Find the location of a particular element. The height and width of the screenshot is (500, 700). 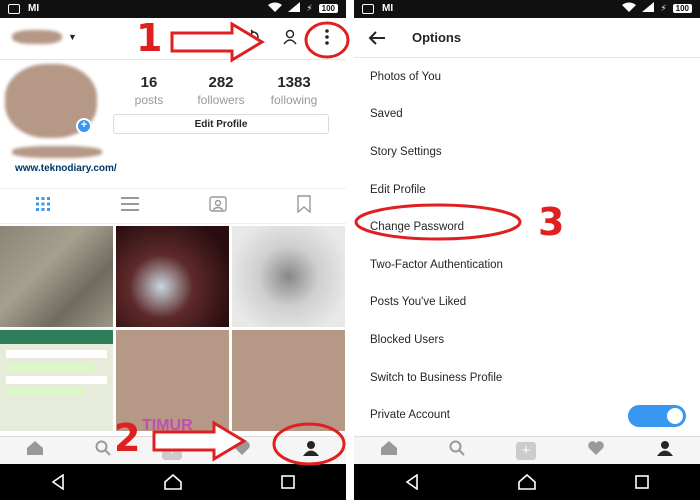

options-top-bar: Options is located at coordinates (527, 38).